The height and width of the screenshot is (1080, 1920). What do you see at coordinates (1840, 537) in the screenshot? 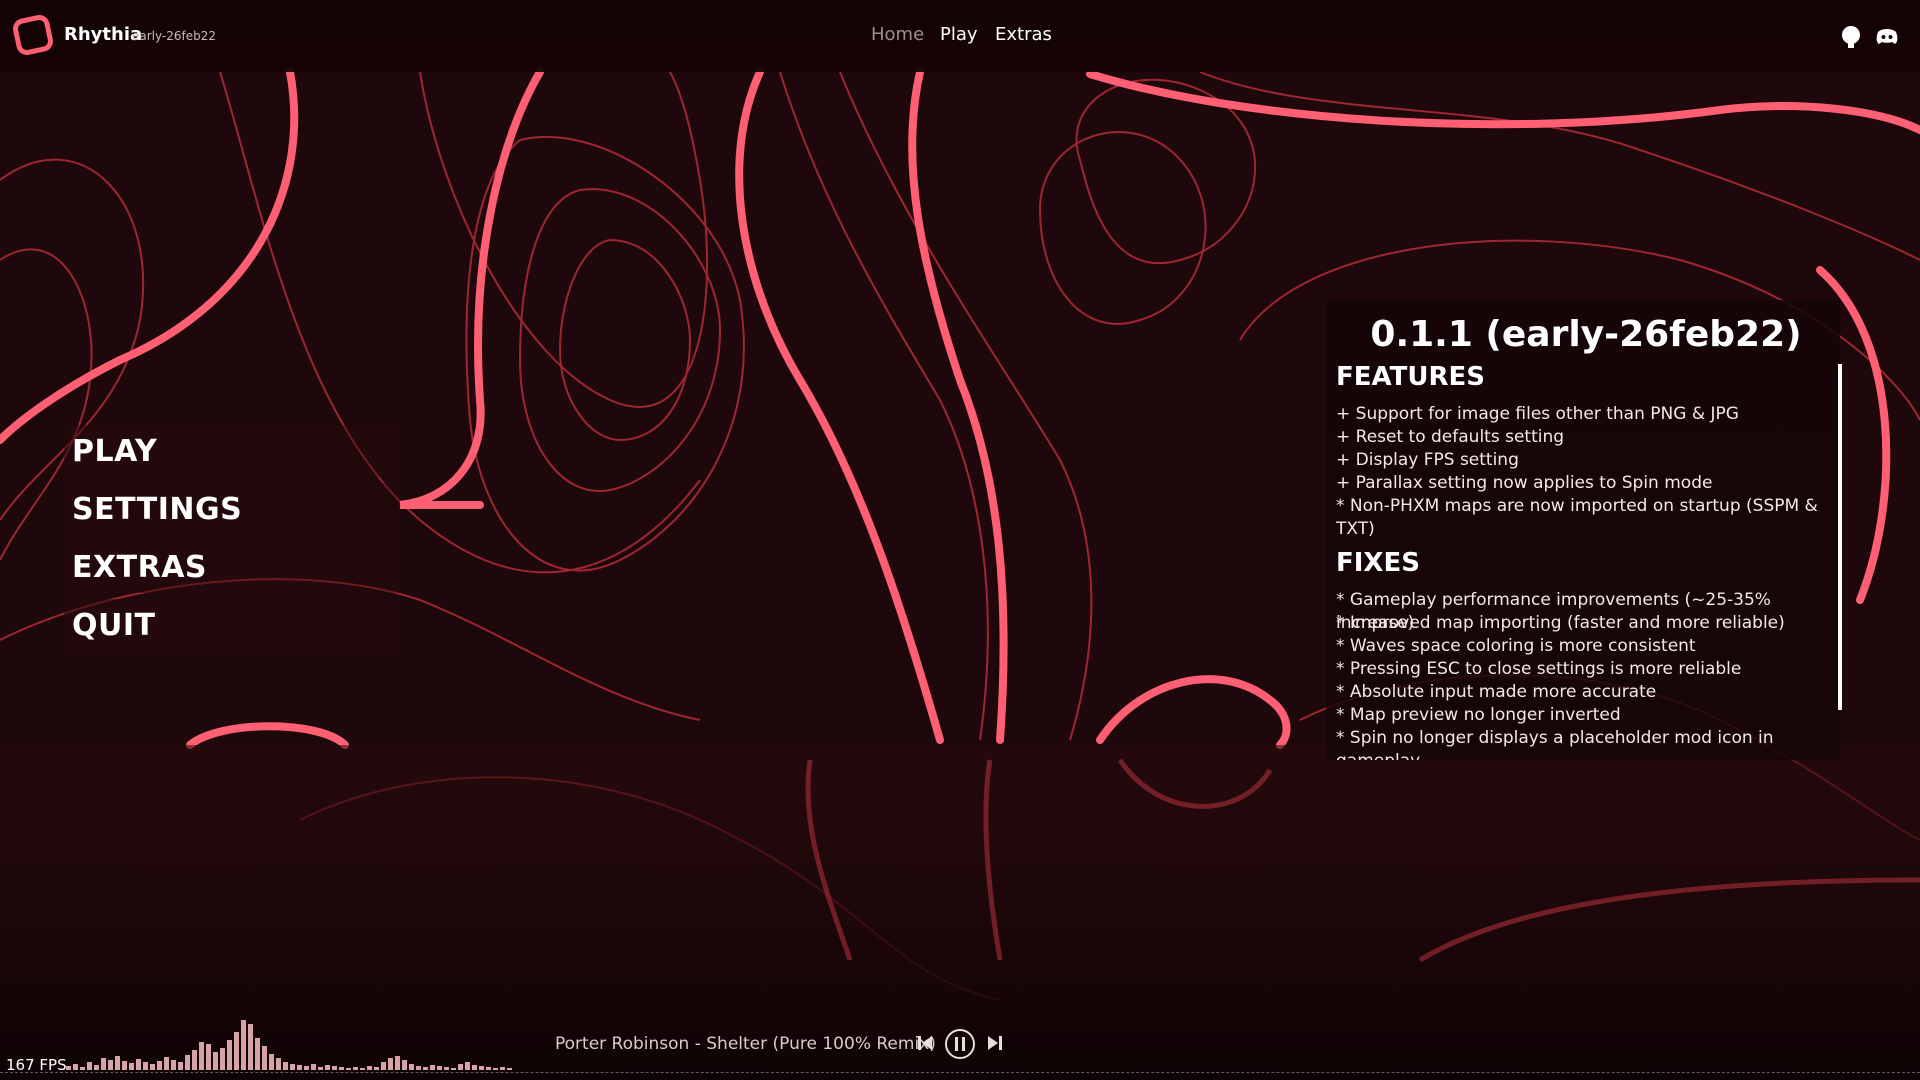
I see `changelog-scrollbar` at bounding box center [1840, 537].